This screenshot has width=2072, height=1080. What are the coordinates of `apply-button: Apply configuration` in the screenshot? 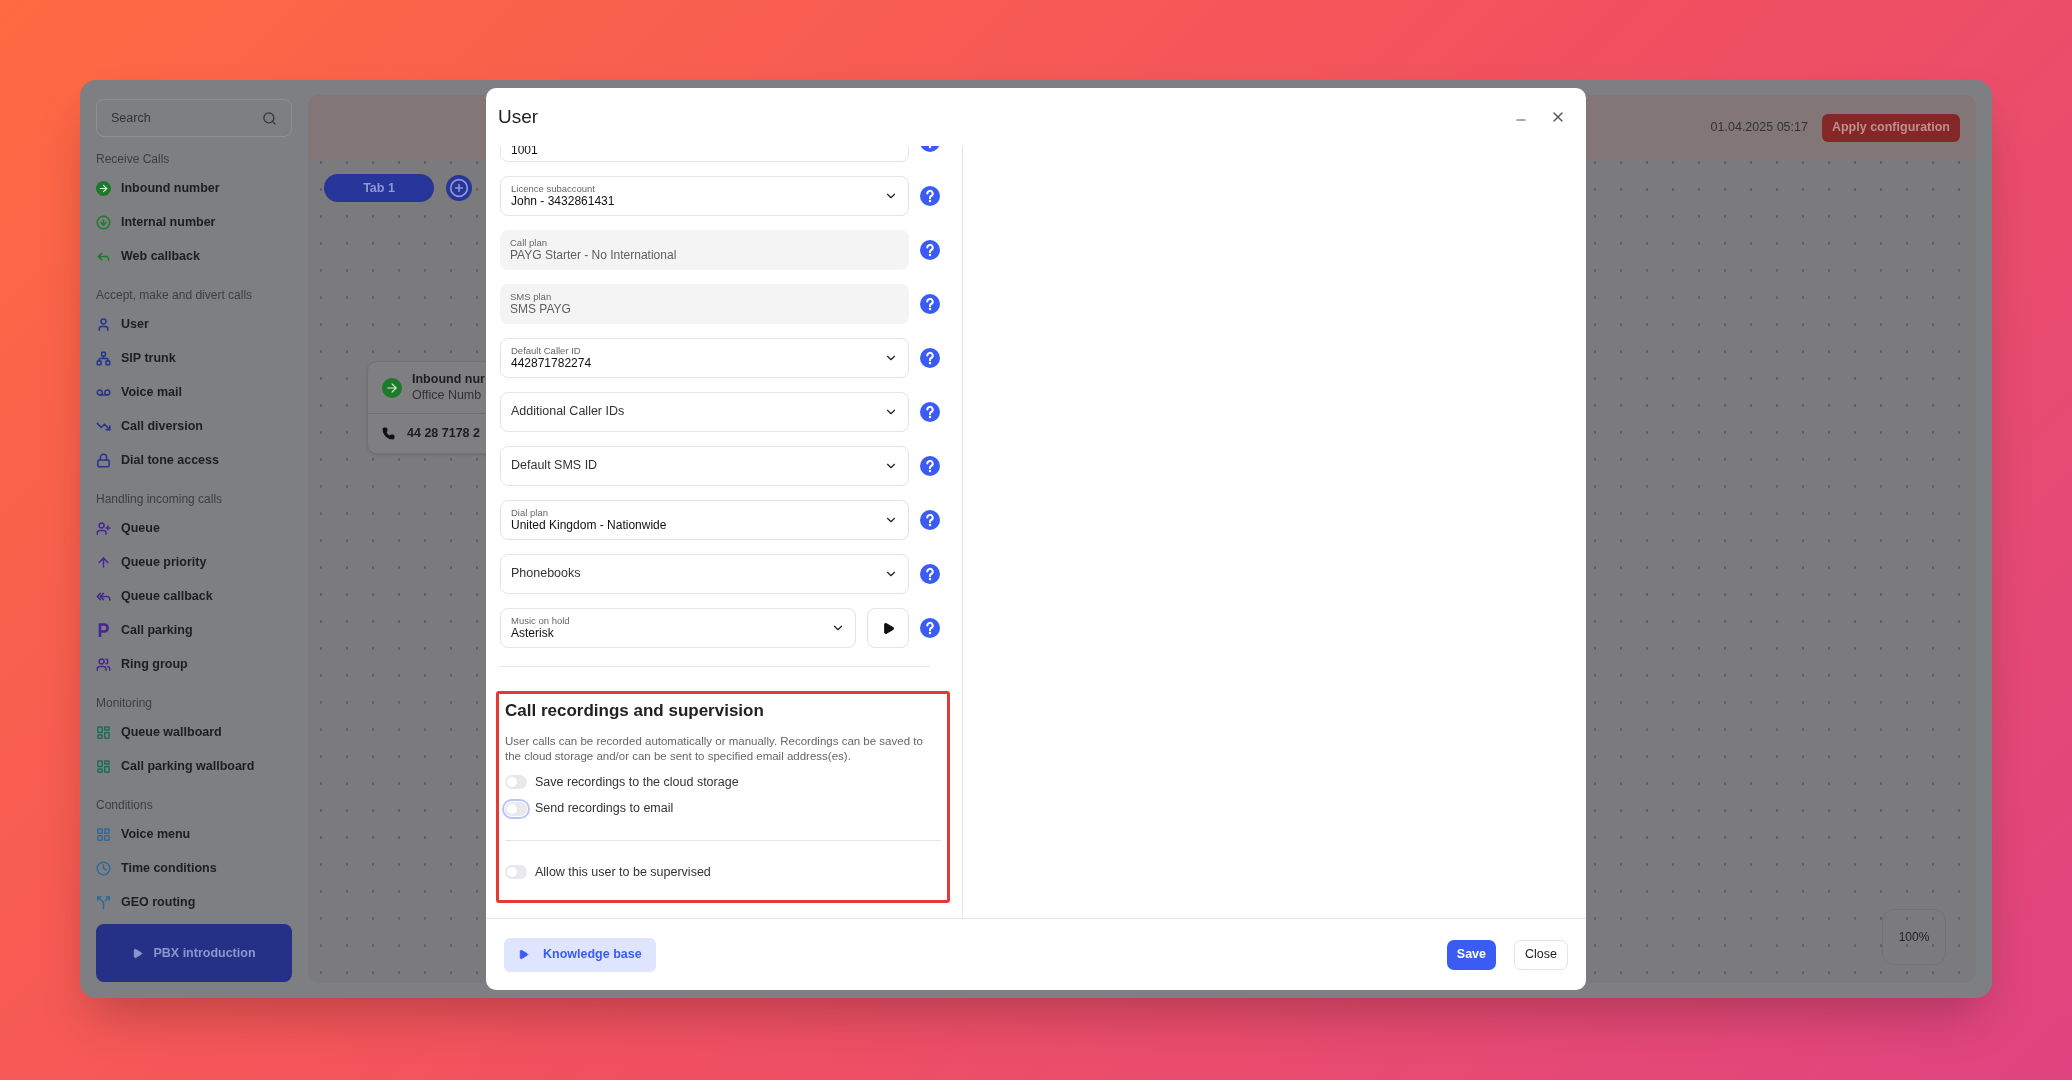 It's located at (1890, 127).